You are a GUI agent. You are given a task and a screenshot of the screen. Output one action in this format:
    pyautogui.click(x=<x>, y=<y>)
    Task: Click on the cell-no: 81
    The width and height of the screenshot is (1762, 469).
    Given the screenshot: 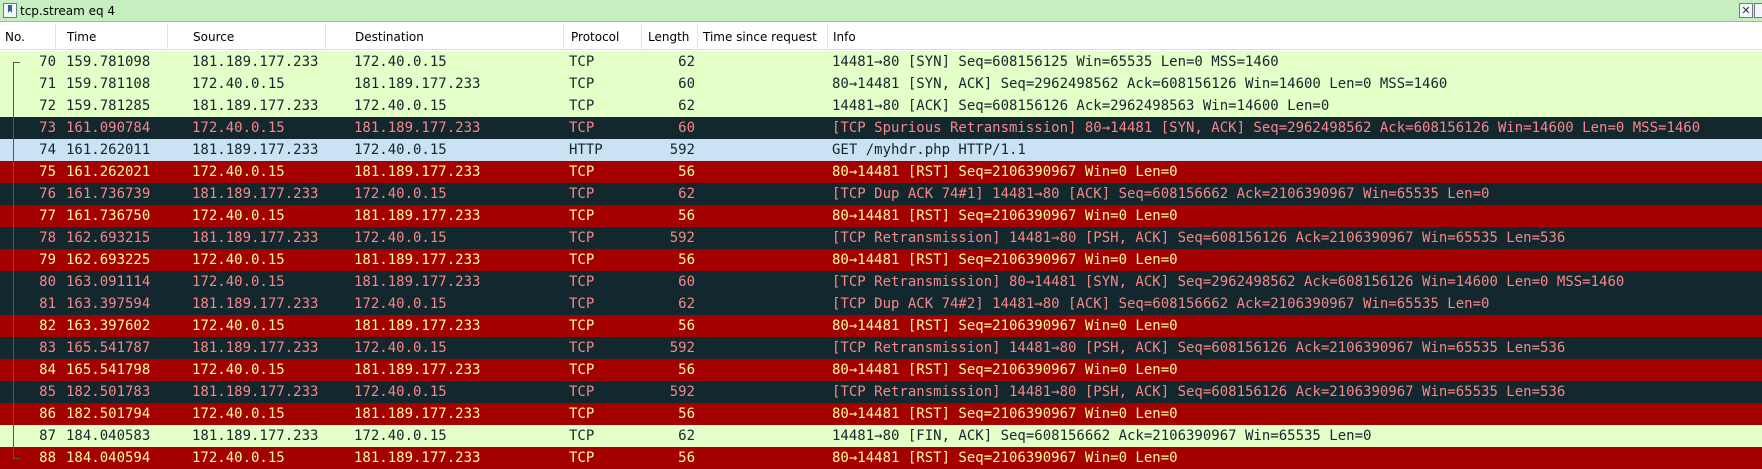 What is the action you would take?
    pyautogui.click(x=47, y=304)
    